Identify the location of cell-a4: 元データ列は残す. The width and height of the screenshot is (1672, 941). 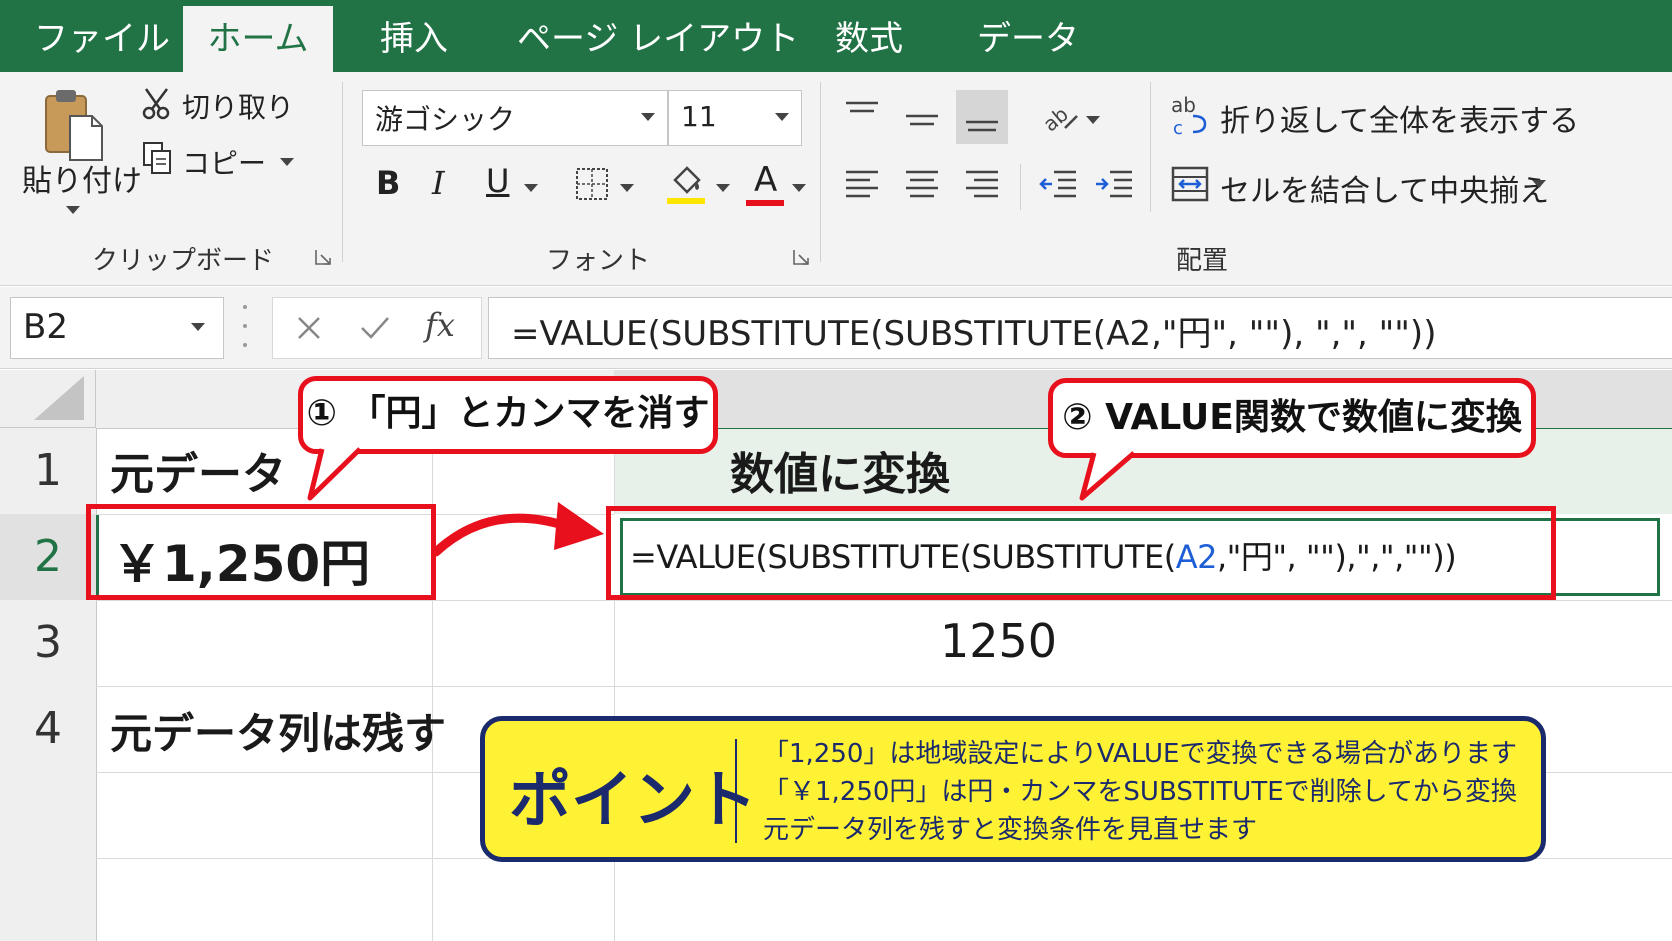
(278, 730).